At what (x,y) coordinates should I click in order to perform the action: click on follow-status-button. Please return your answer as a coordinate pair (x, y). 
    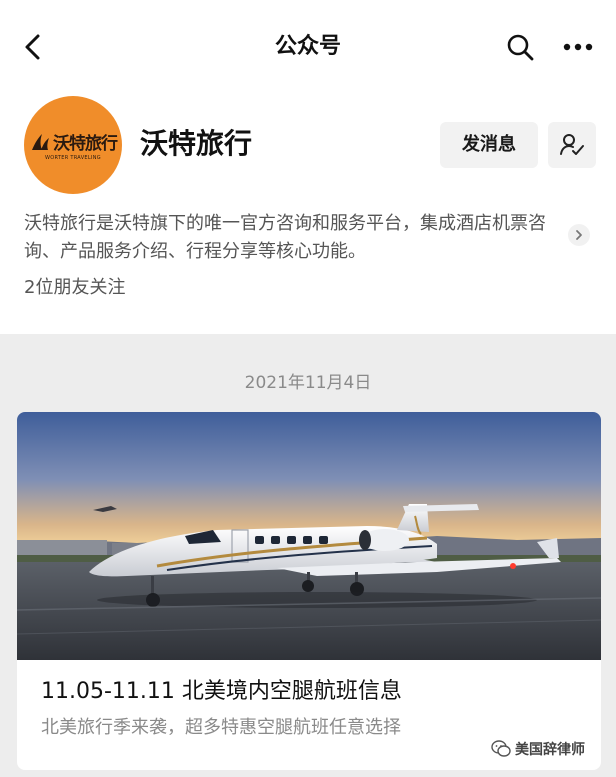
    Looking at the image, I should click on (572, 145).